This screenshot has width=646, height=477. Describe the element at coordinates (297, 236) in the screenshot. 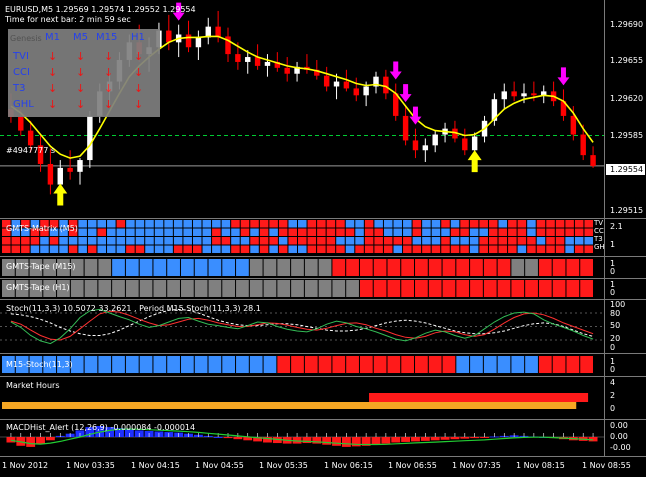

I see `gmts-matrix-panel` at that location.